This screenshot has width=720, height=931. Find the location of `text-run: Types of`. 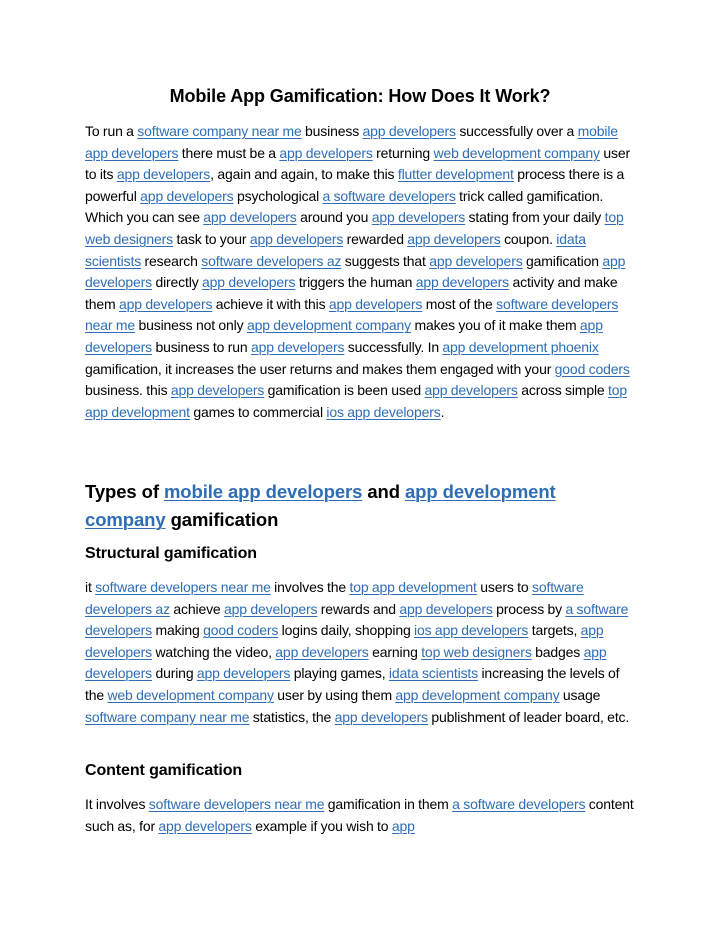

text-run: Types of is located at coordinates (124, 491).